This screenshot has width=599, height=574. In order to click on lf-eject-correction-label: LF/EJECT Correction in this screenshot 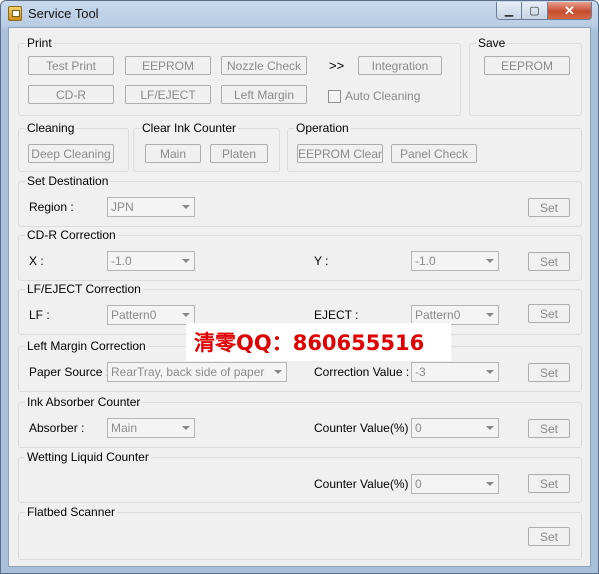, I will do `click(84, 289)`.